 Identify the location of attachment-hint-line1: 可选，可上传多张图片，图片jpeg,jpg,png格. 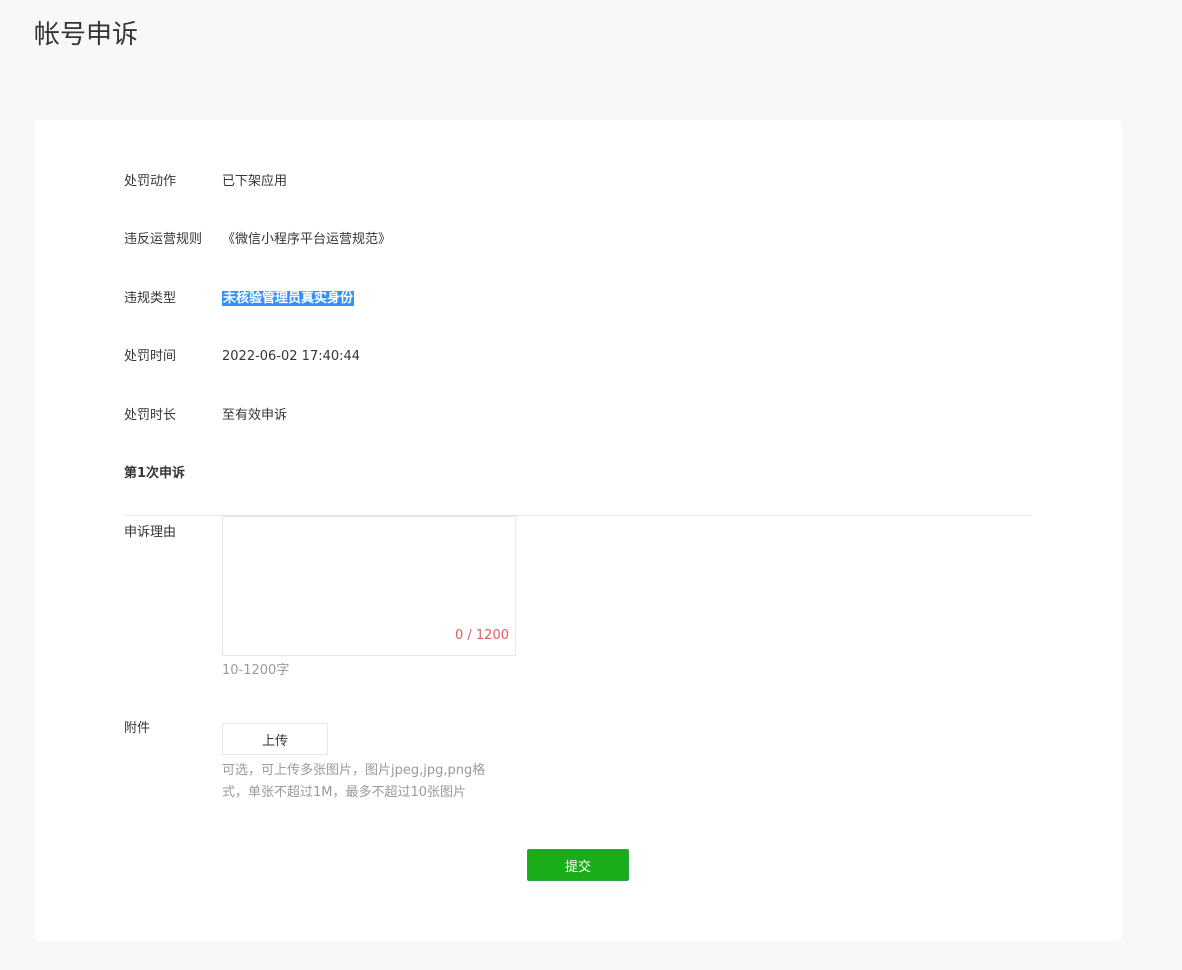
(354, 770).